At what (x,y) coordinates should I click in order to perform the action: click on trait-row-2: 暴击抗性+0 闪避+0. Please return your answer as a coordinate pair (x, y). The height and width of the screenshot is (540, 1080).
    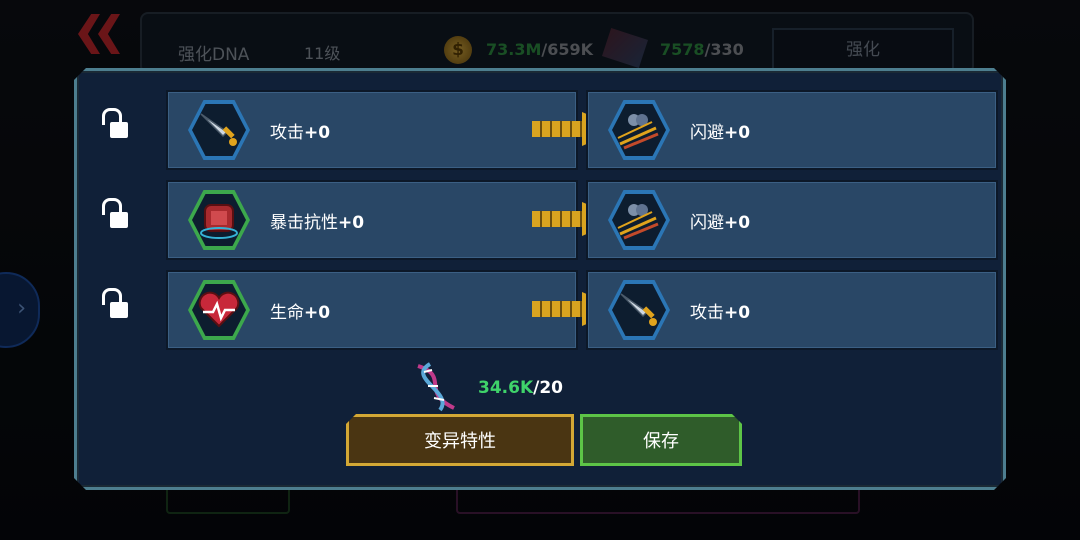
    Looking at the image, I should click on (537, 220).